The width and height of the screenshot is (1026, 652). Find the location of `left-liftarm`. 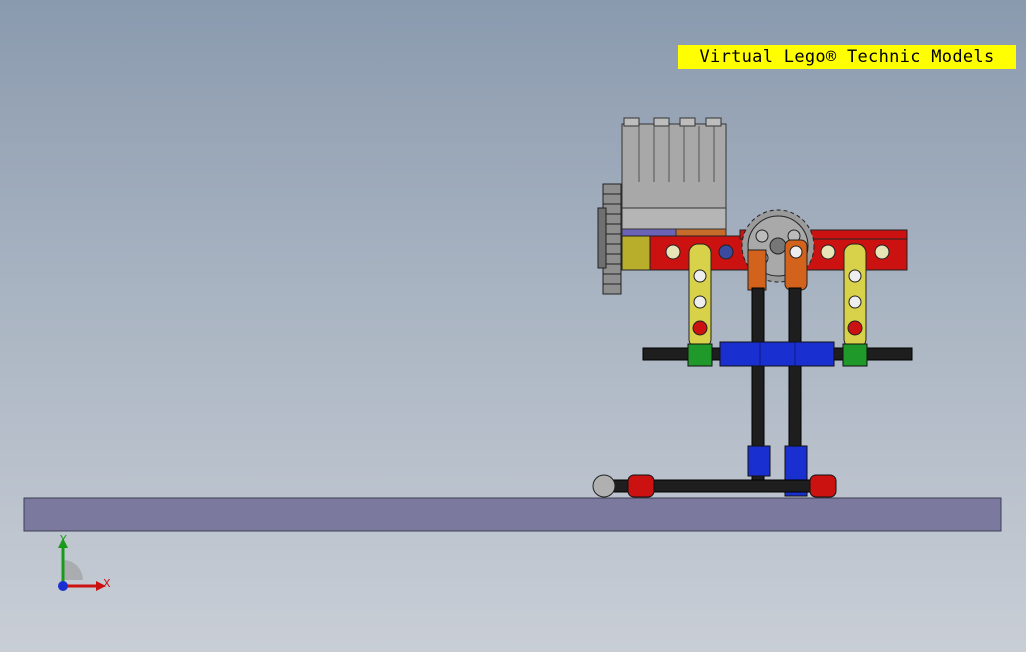

left-liftarm is located at coordinates (700, 296).